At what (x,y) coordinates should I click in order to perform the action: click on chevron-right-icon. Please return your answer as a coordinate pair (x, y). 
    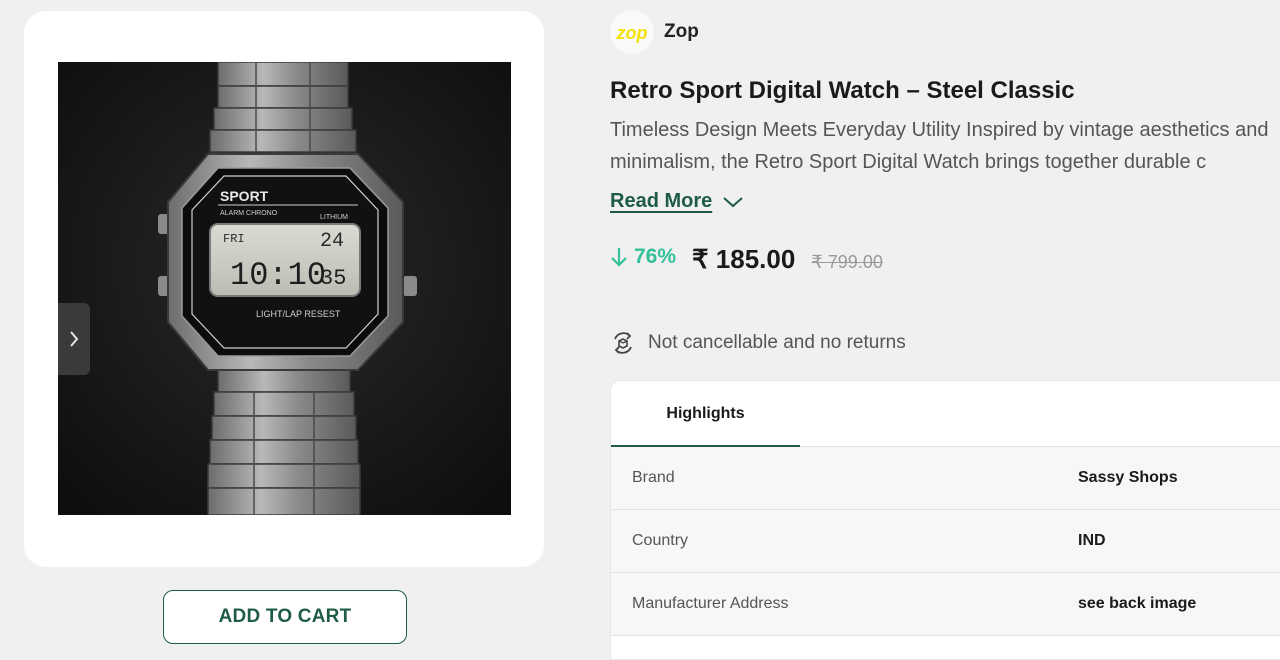
    Looking at the image, I should click on (74, 339).